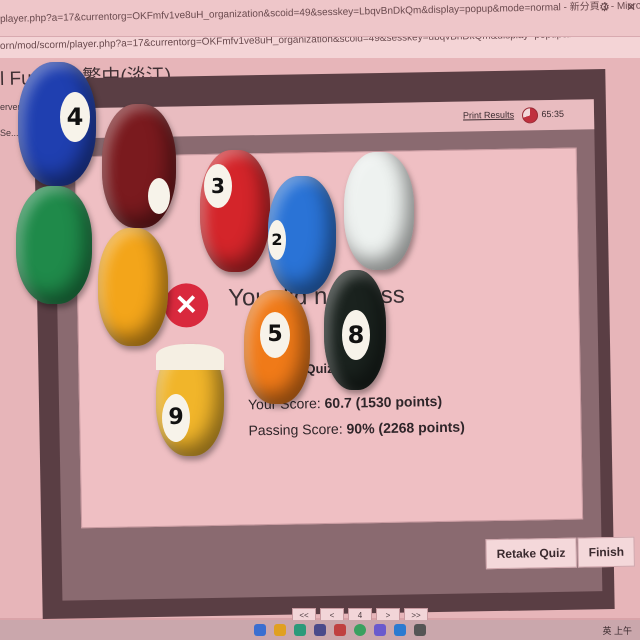  What do you see at coordinates (302, 235) in the screenshot?
I see `billiard-ball-2: 2` at bounding box center [302, 235].